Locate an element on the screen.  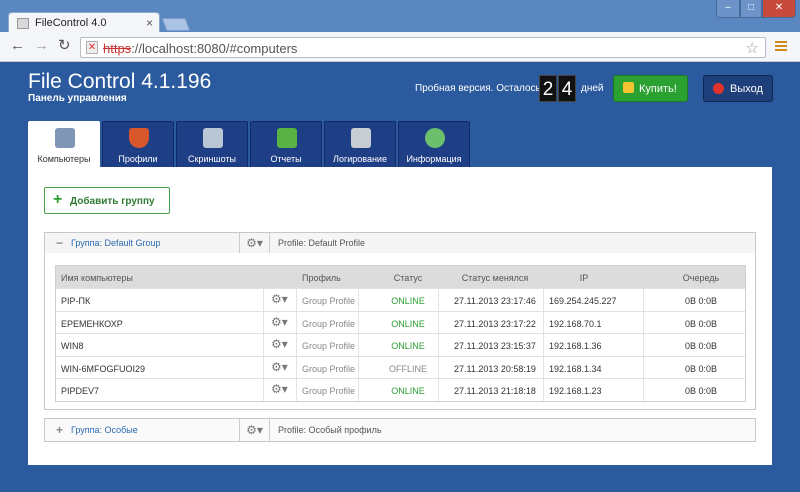
back-arrow-icon: ← is located at coordinates (17, 46).